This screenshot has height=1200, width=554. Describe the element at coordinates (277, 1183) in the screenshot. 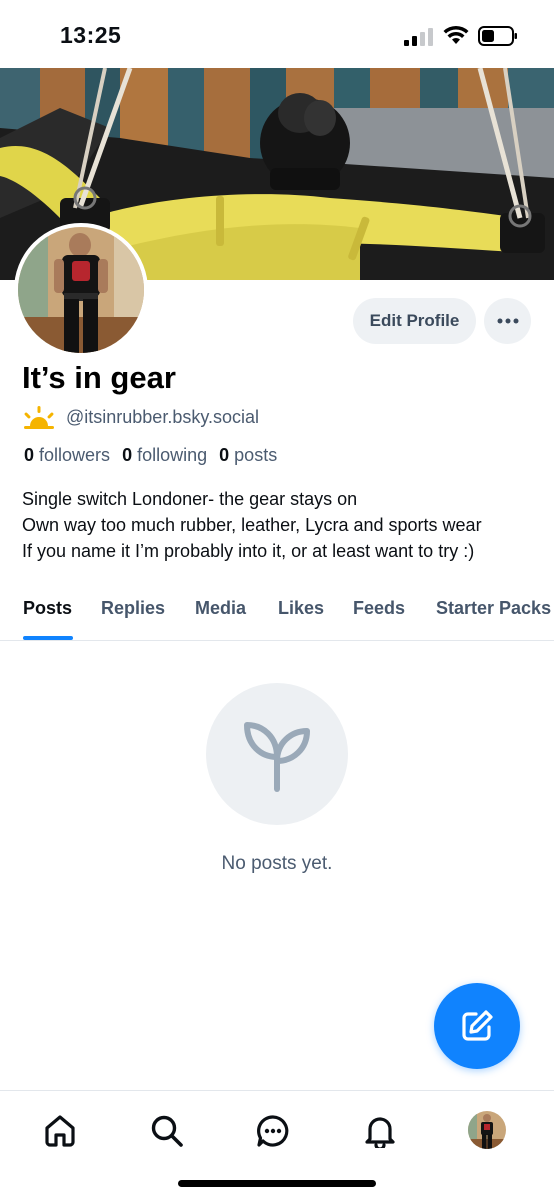

I see `home-indicator` at that location.